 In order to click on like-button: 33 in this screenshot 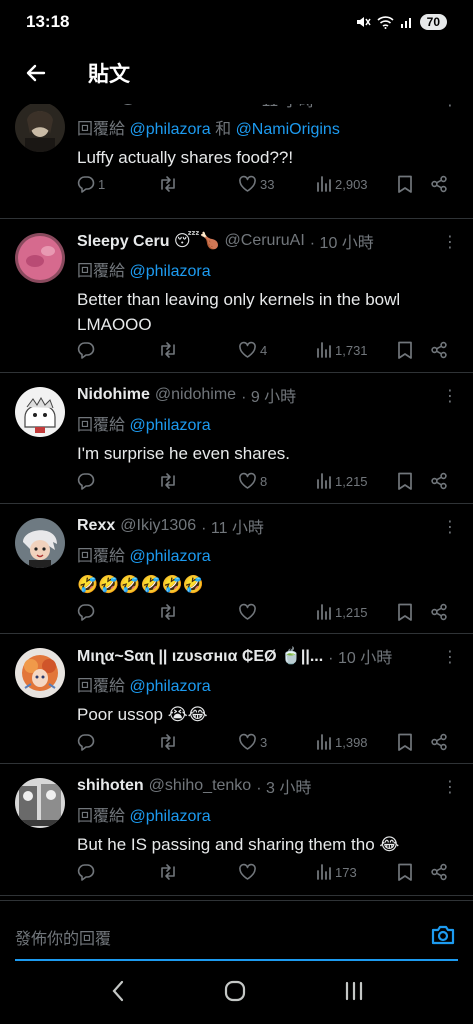, I will do `click(256, 184)`.